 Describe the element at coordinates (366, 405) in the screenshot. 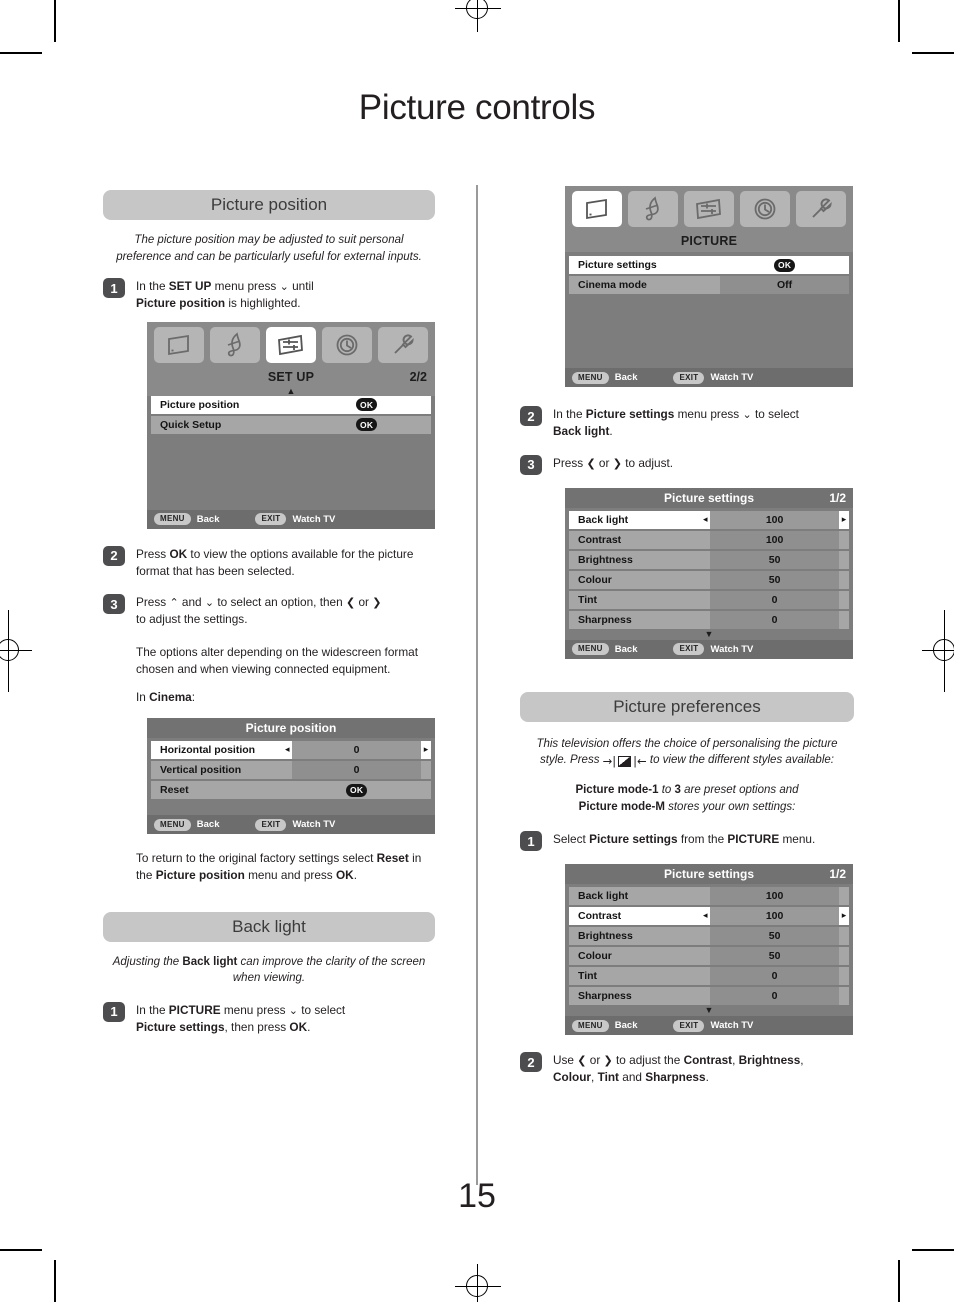

I see `osd-row-value: OK` at that location.